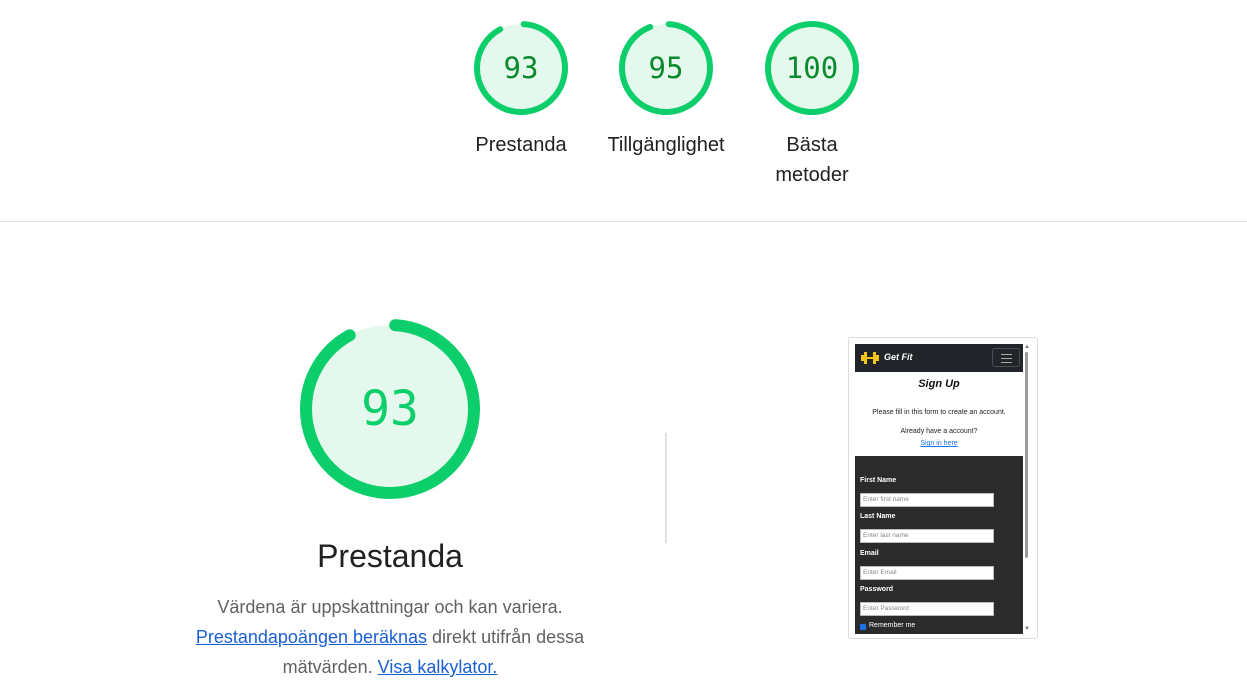  Describe the element at coordinates (939, 443) in the screenshot. I see `mini-signin-link: Sign in here` at that location.